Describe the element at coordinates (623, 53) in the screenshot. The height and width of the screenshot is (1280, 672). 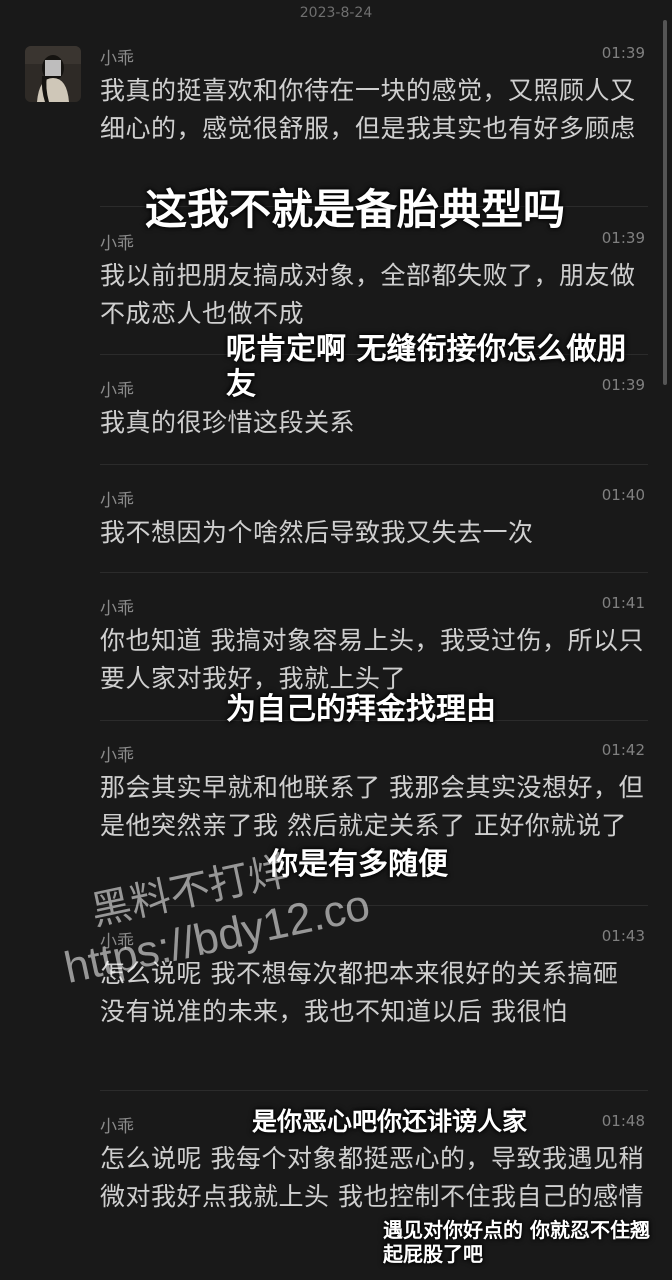
I see `message-time: 01:39` at that location.